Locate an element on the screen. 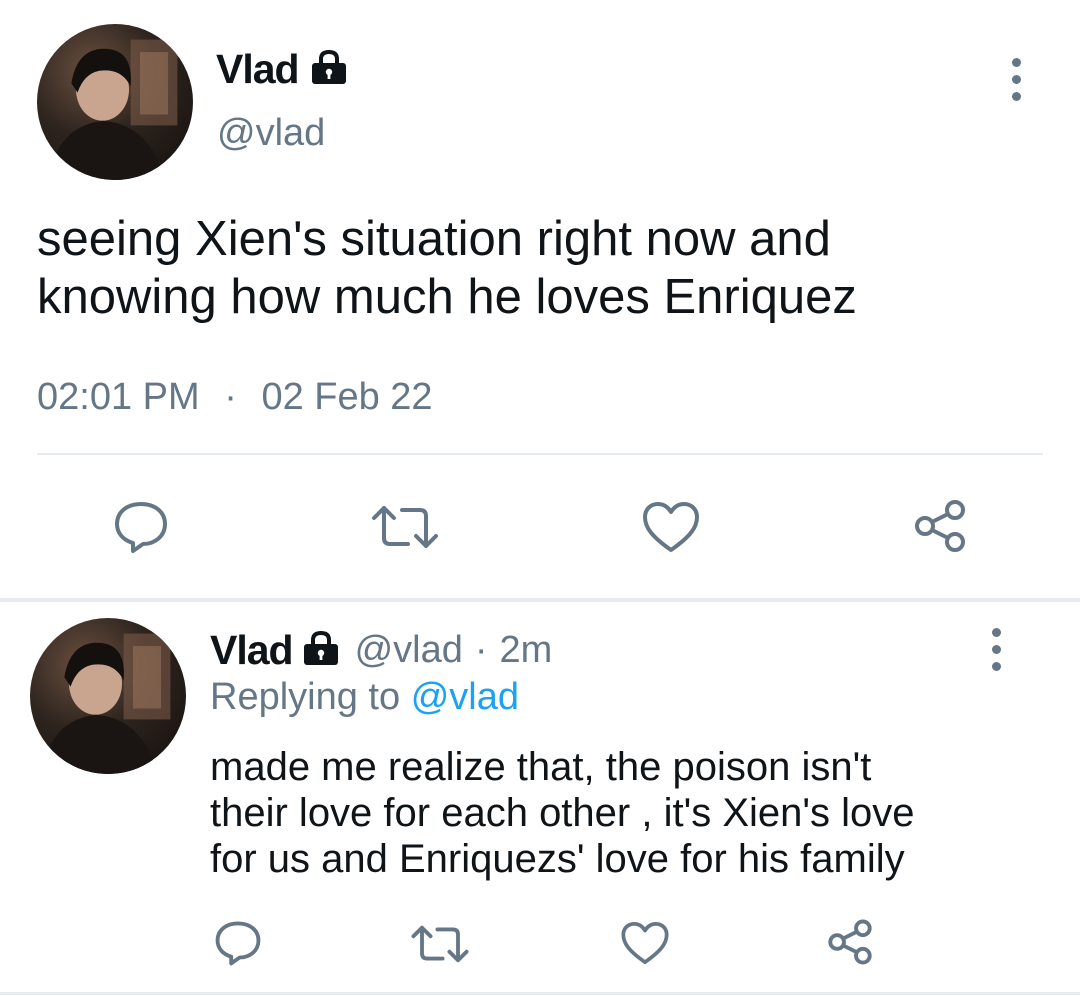 This screenshot has height=996, width=1080. tweet-date: 02 Feb 22 is located at coordinates (347, 397).